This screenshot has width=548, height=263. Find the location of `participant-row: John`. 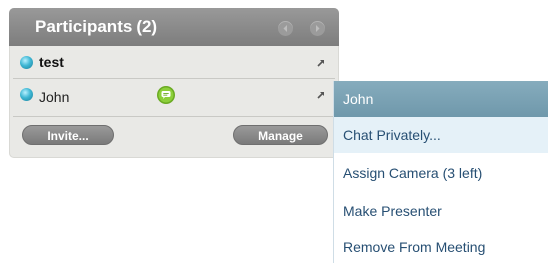

participant-row: John is located at coordinates (174, 95).